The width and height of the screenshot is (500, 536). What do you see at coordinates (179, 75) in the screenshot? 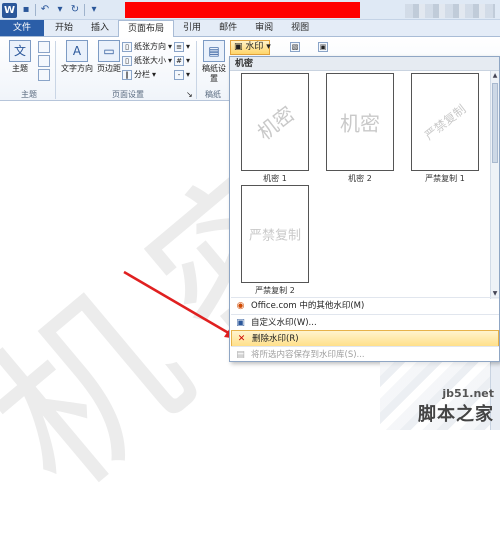
I see `hyphenation-icon: -` at bounding box center [179, 75].